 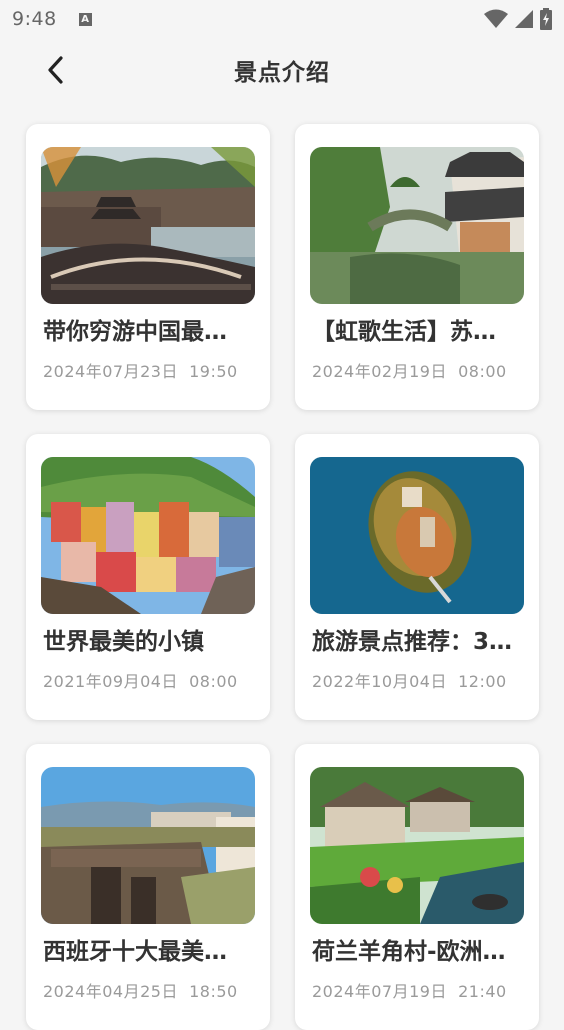 I want to click on header: 景点介绍, so click(x=282, y=70).